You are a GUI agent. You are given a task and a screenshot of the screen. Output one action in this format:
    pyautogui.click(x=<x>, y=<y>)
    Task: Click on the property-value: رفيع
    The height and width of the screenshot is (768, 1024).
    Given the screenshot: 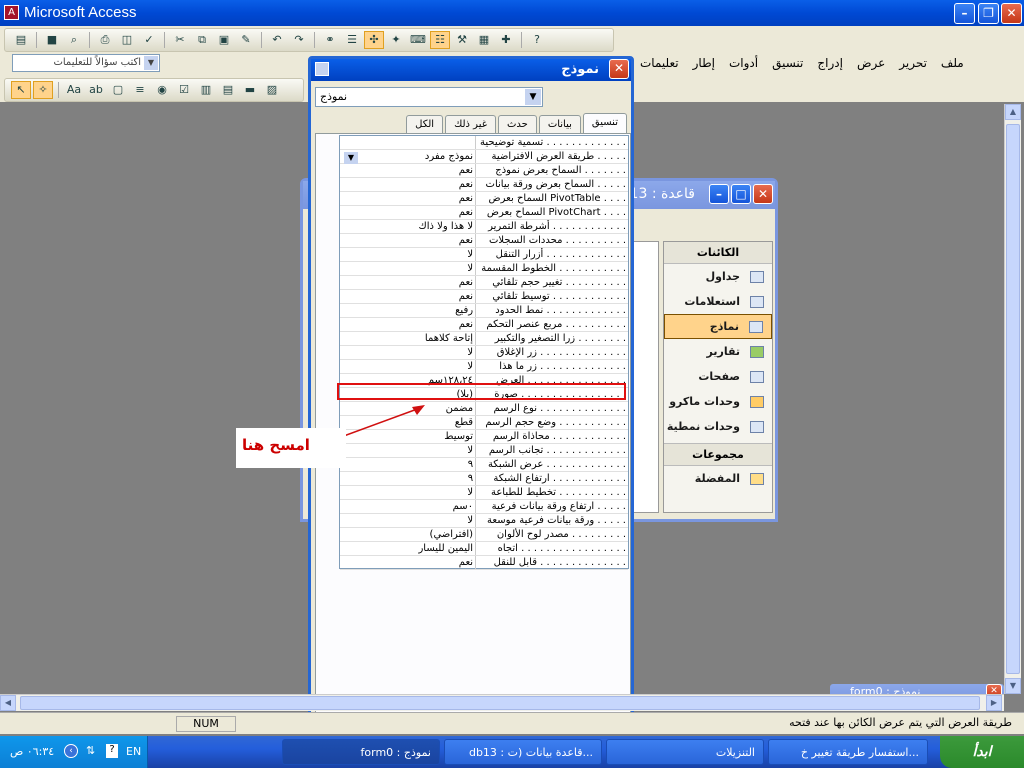 What is the action you would take?
    pyautogui.click(x=407, y=310)
    